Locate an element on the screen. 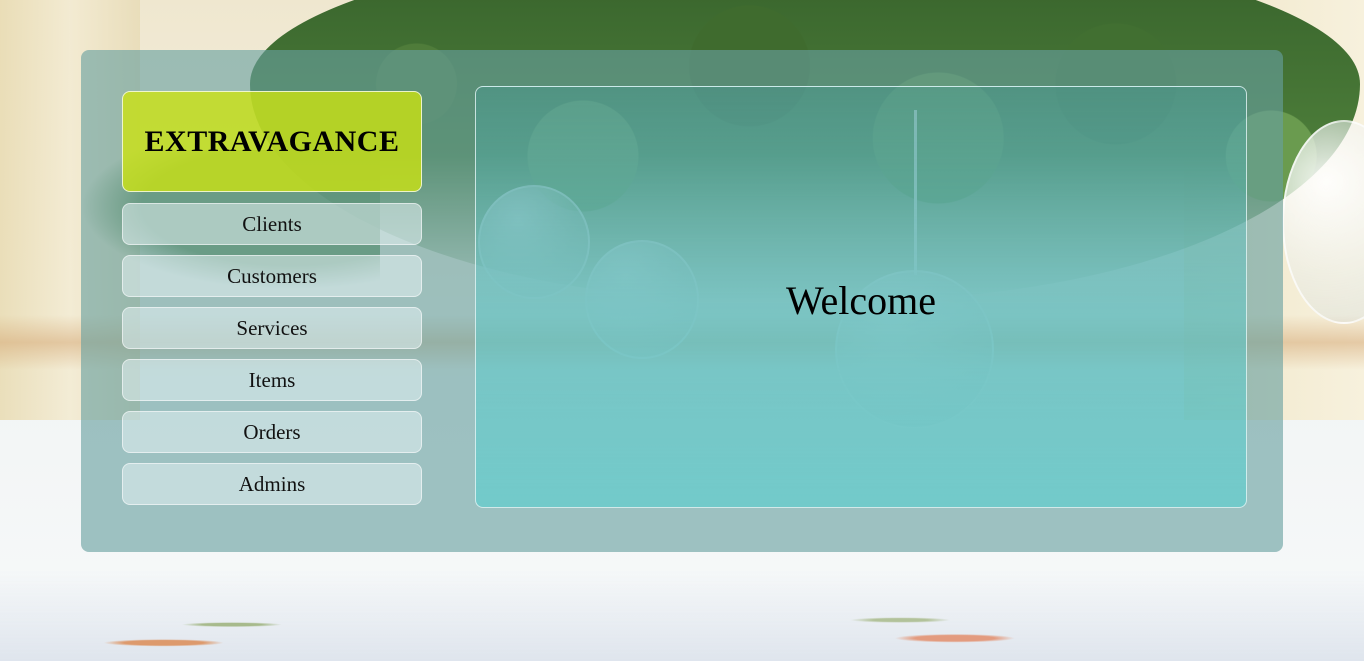 The height and width of the screenshot is (661, 1364). nav-item-label: Clients is located at coordinates (272, 223).